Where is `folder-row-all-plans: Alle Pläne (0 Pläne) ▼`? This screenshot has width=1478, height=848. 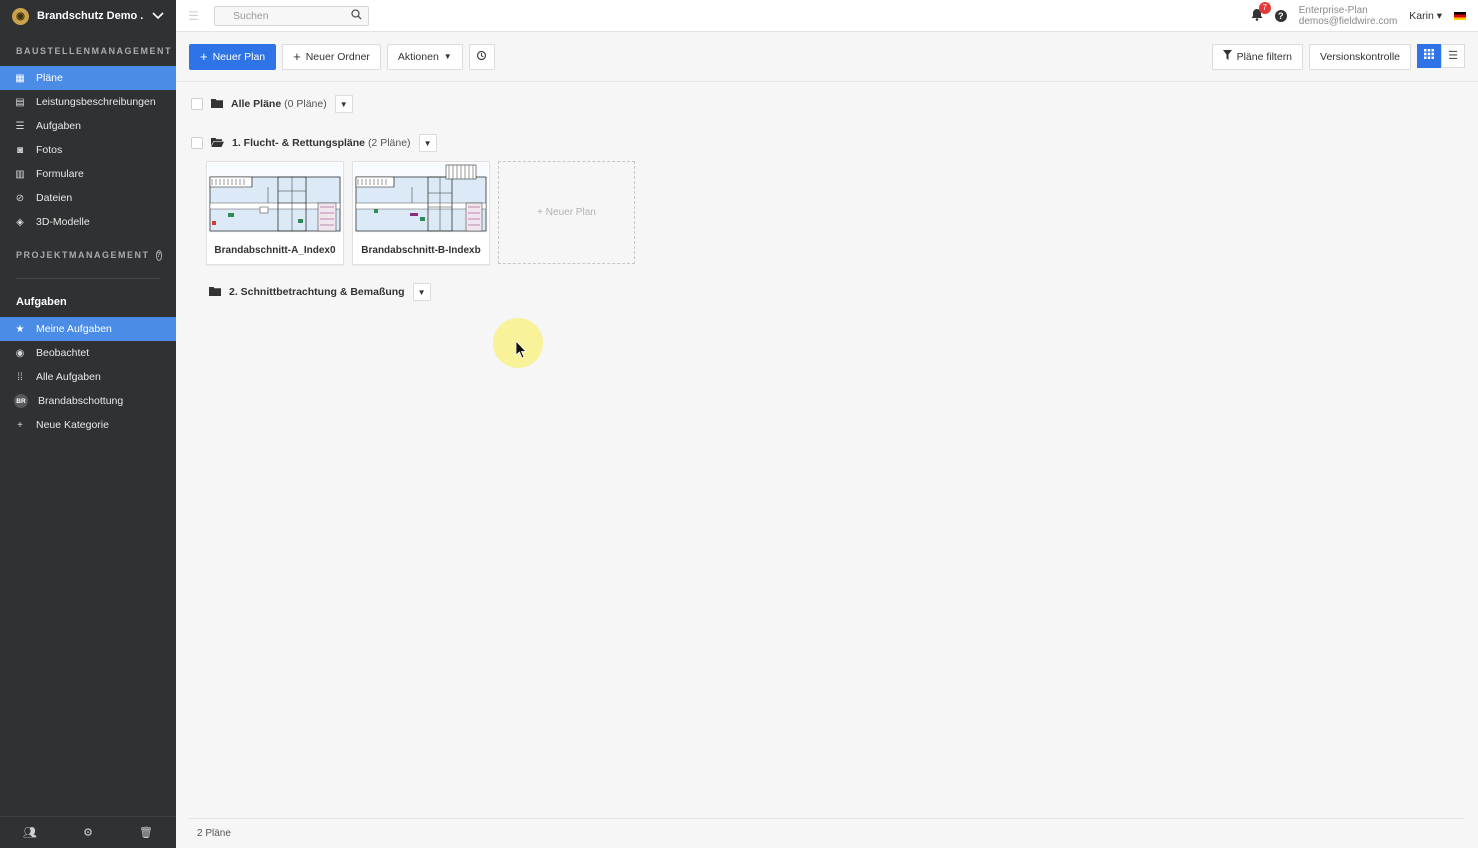 folder-row-all-plans: Alle Pläne (0 Pläne) ▼ is located at coordinates (272, 104).